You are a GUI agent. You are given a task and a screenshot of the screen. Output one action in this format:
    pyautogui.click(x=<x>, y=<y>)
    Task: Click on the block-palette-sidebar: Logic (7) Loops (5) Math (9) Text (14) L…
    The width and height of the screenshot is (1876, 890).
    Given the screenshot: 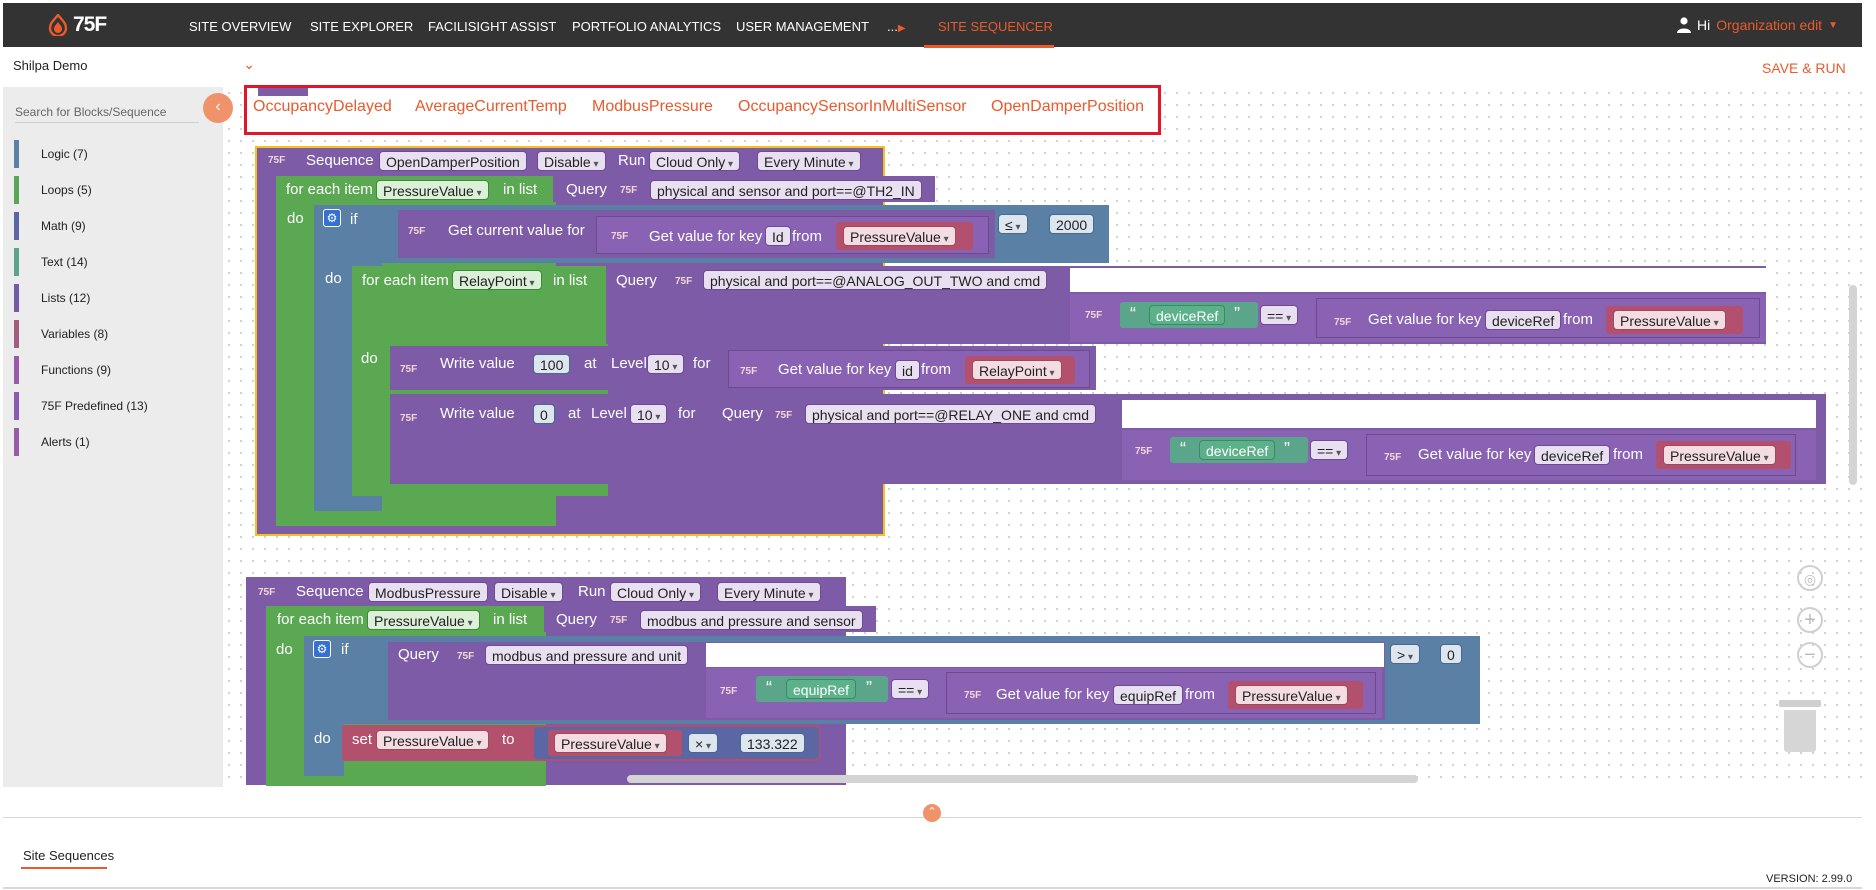 What is the action you would take?
    pyautogui.click(x=113, y=437)
    